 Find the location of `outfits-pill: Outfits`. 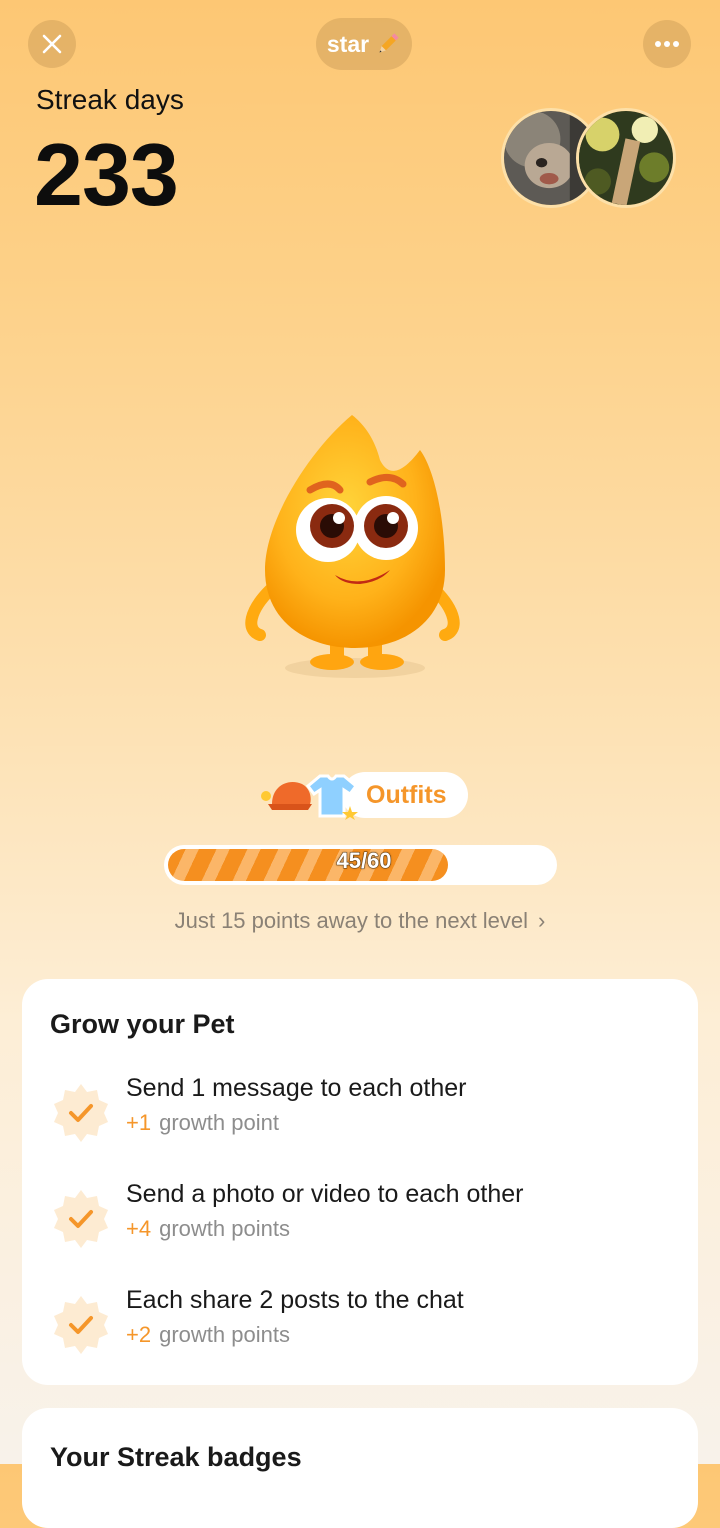

outfits-pill: Outfits is located at coordinates (405, 795).